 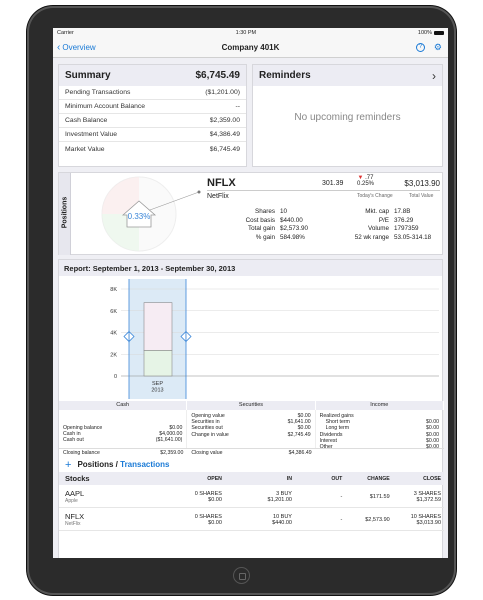 I want to click on stat-value: 376.29, so click(x=404, y=220).